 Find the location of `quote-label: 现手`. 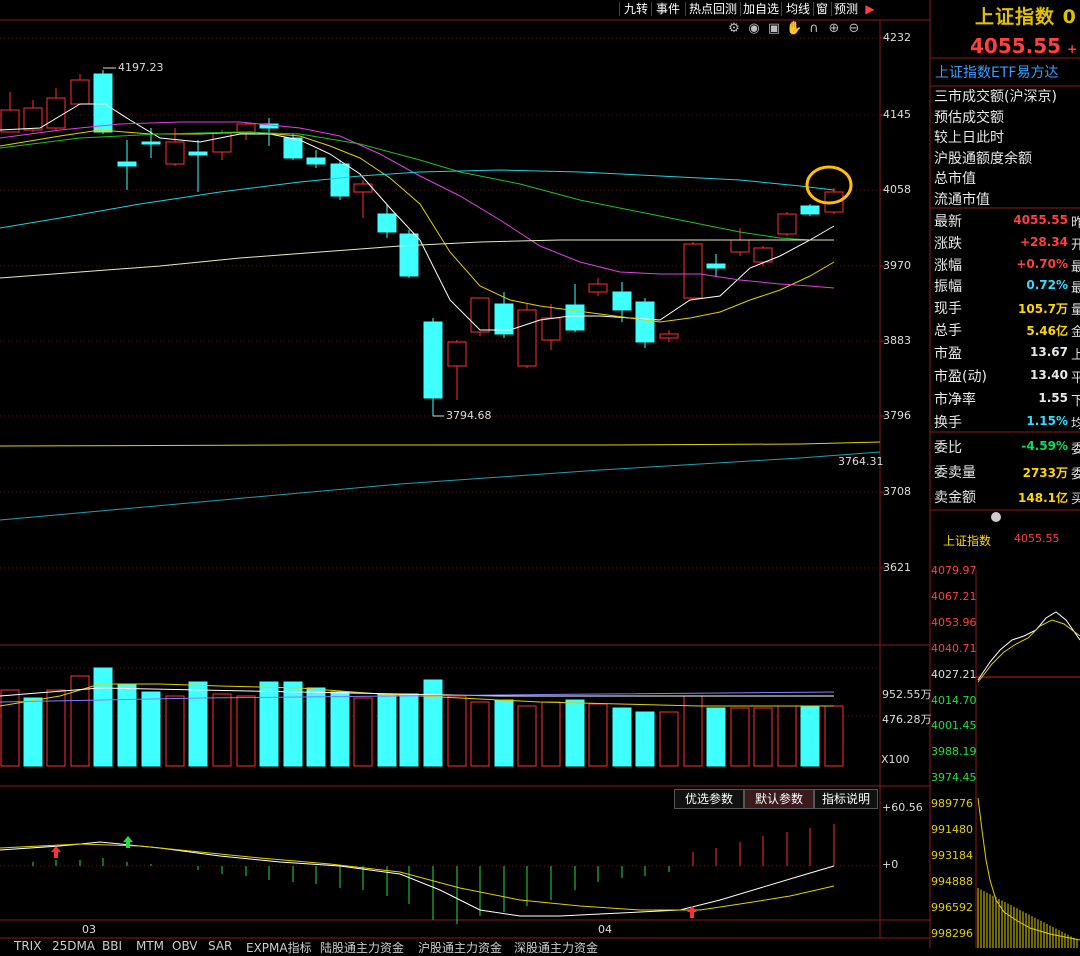

quote-label: 现手 is located at coordinates (948, 309).